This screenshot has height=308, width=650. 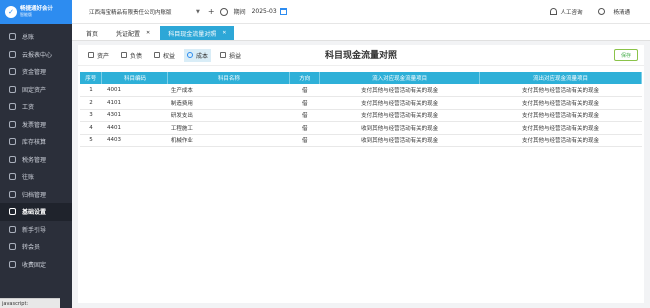 I want to click on app-logo: ✓ 畅捷通好会计 智能版, so click(x=36, y=12).